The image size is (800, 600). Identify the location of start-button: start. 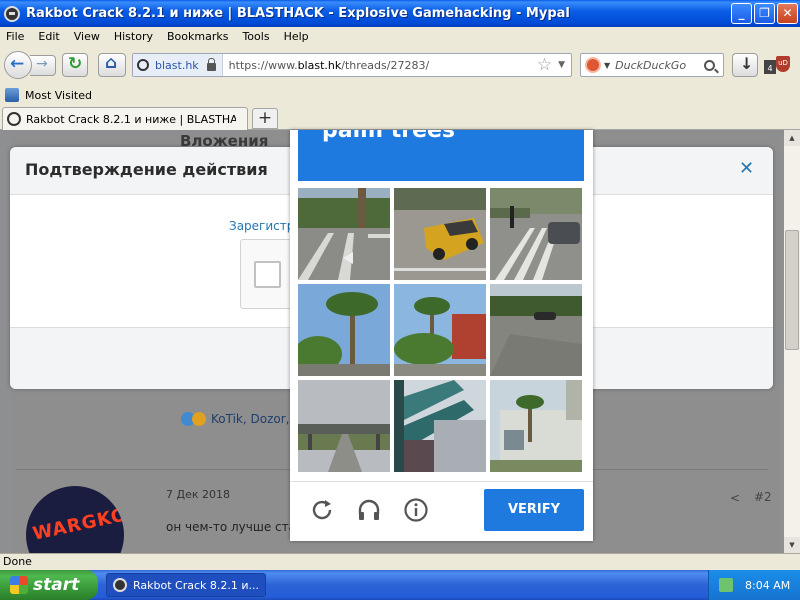
(49, 585).